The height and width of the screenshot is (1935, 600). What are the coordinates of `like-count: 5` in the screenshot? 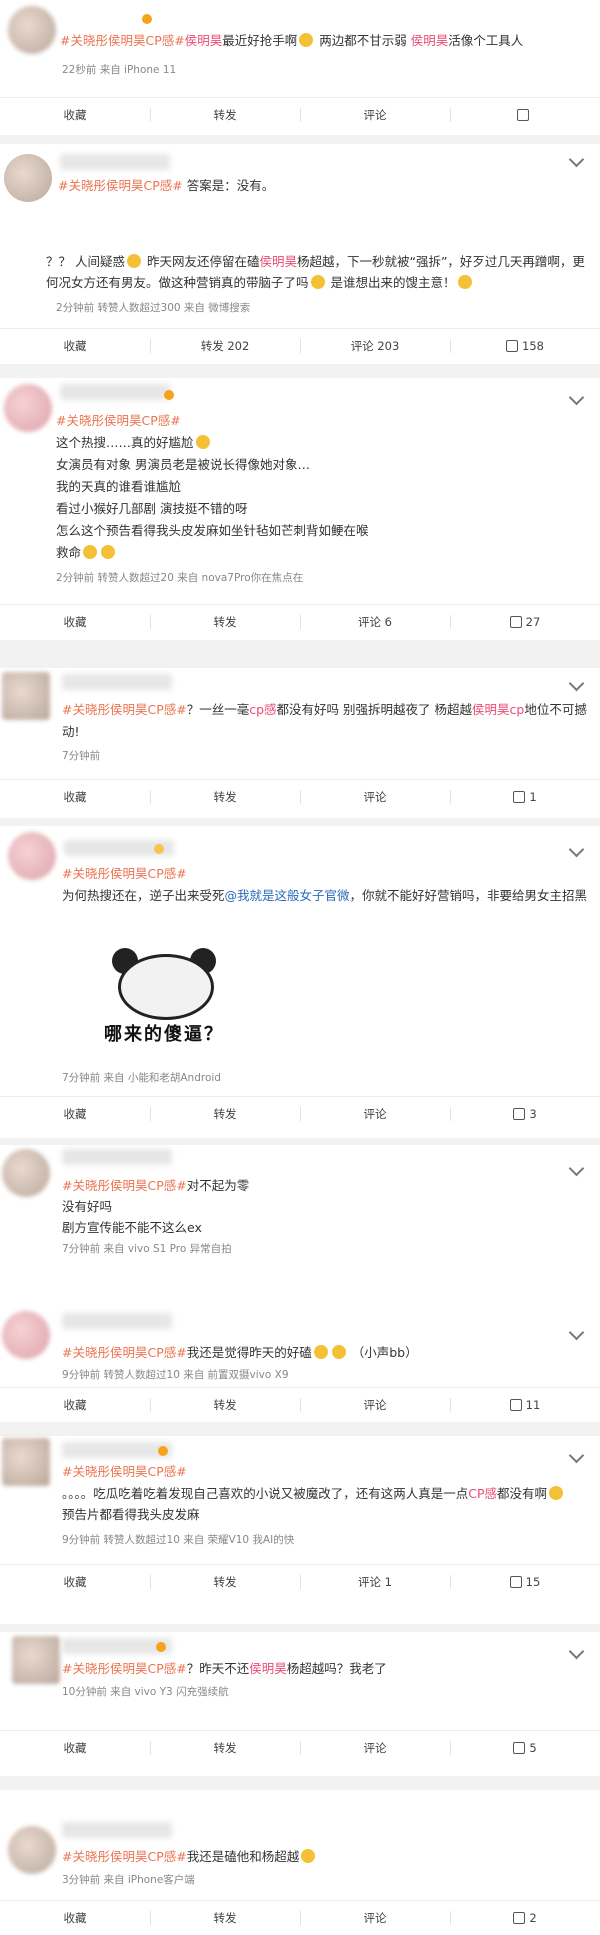 It's located at (533, 1748).